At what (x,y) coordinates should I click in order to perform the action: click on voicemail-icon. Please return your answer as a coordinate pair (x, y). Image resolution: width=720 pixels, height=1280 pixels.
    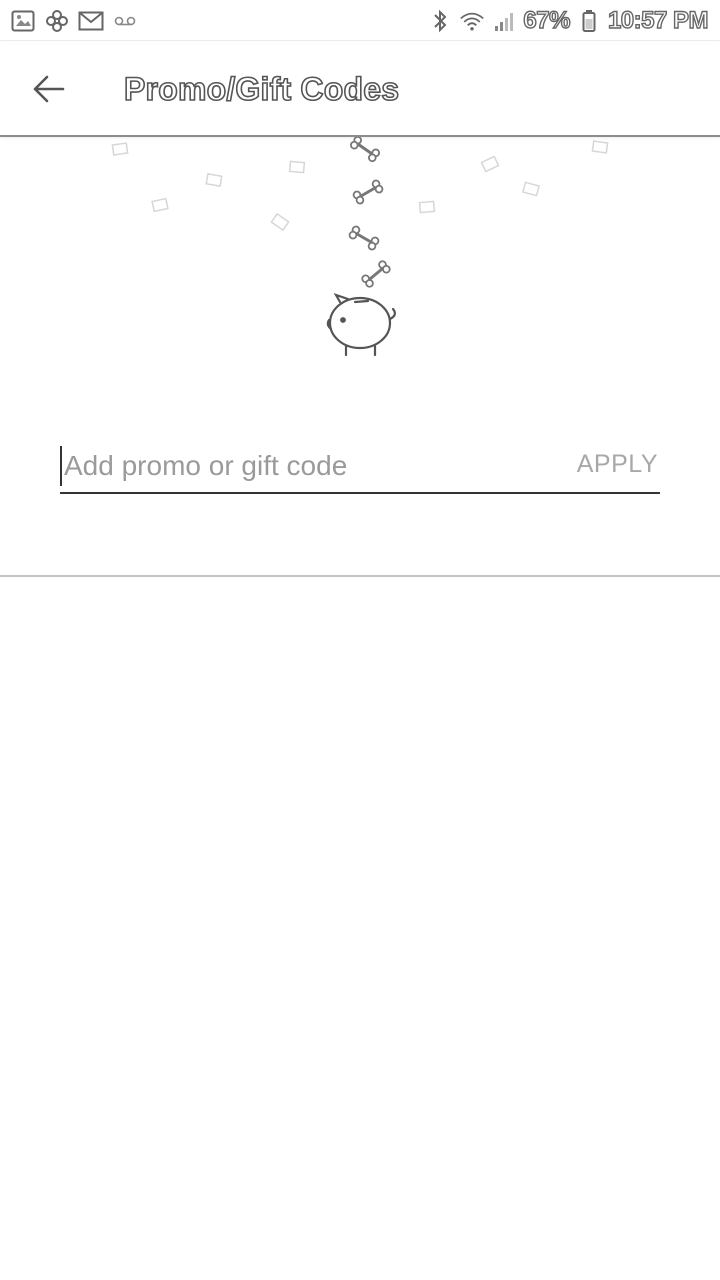
    Looking at the image, I should click on (125, 21).